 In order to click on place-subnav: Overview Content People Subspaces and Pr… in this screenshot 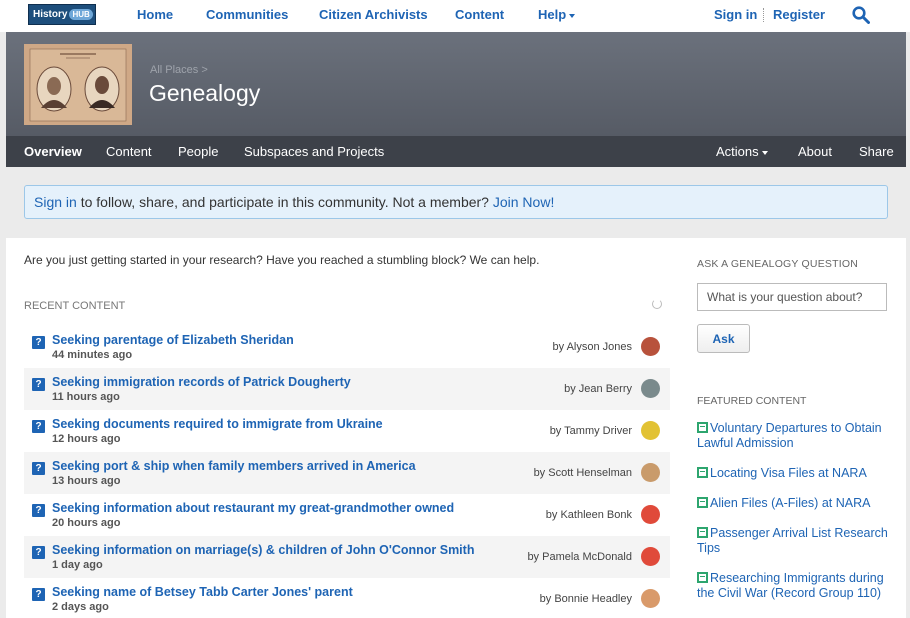, I will do `click(456, 151)`.